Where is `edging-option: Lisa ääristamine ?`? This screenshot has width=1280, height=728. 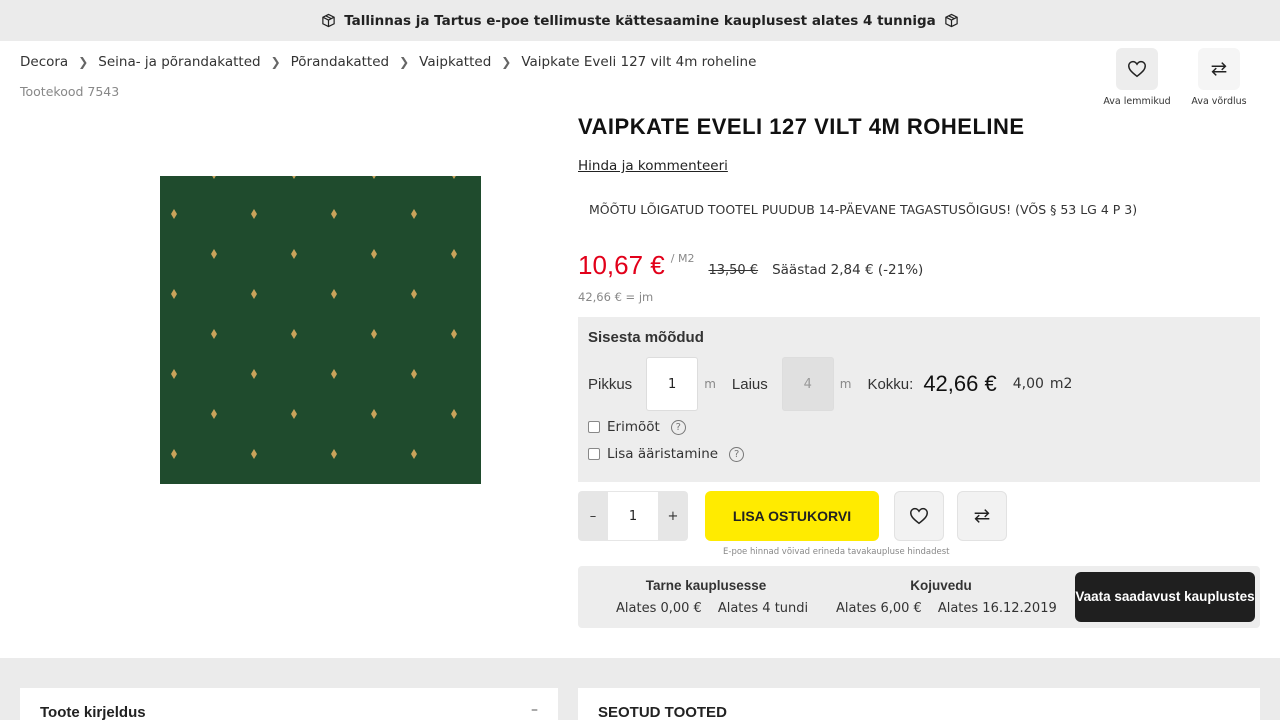
edging-option: Lisa ääristamine ? is located at coordinates (666, 454).